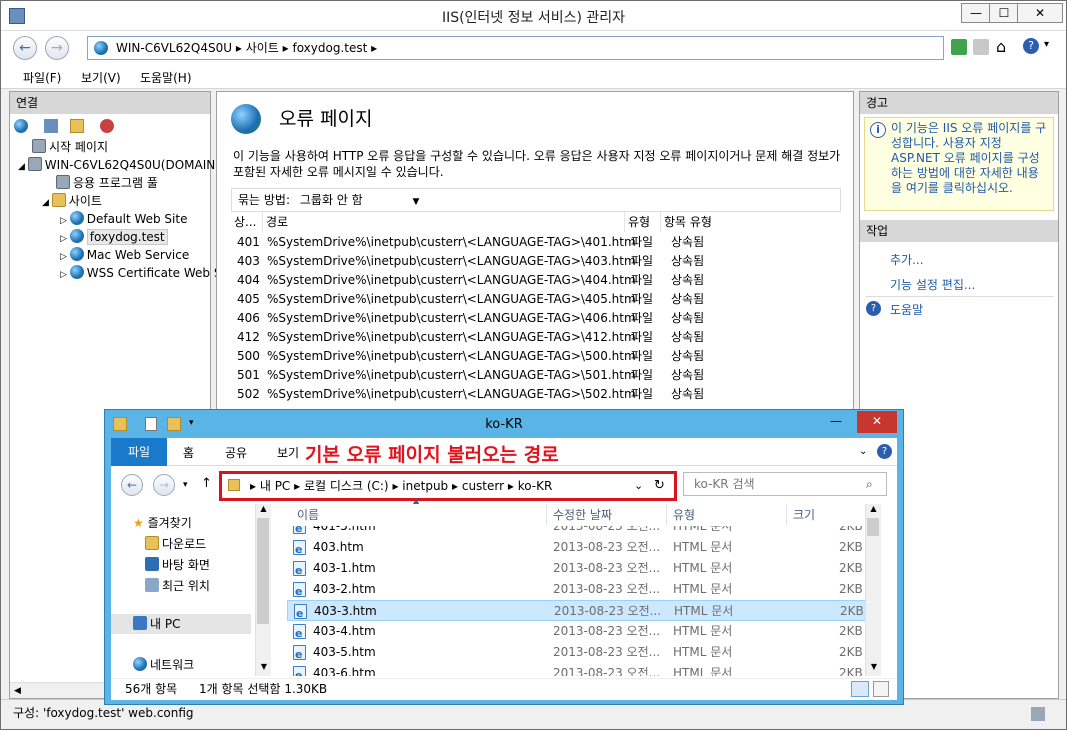  Describe the element at coordinates (185, 485) in the screenshot. I see `recent-locations-icon: ▾` at that location.